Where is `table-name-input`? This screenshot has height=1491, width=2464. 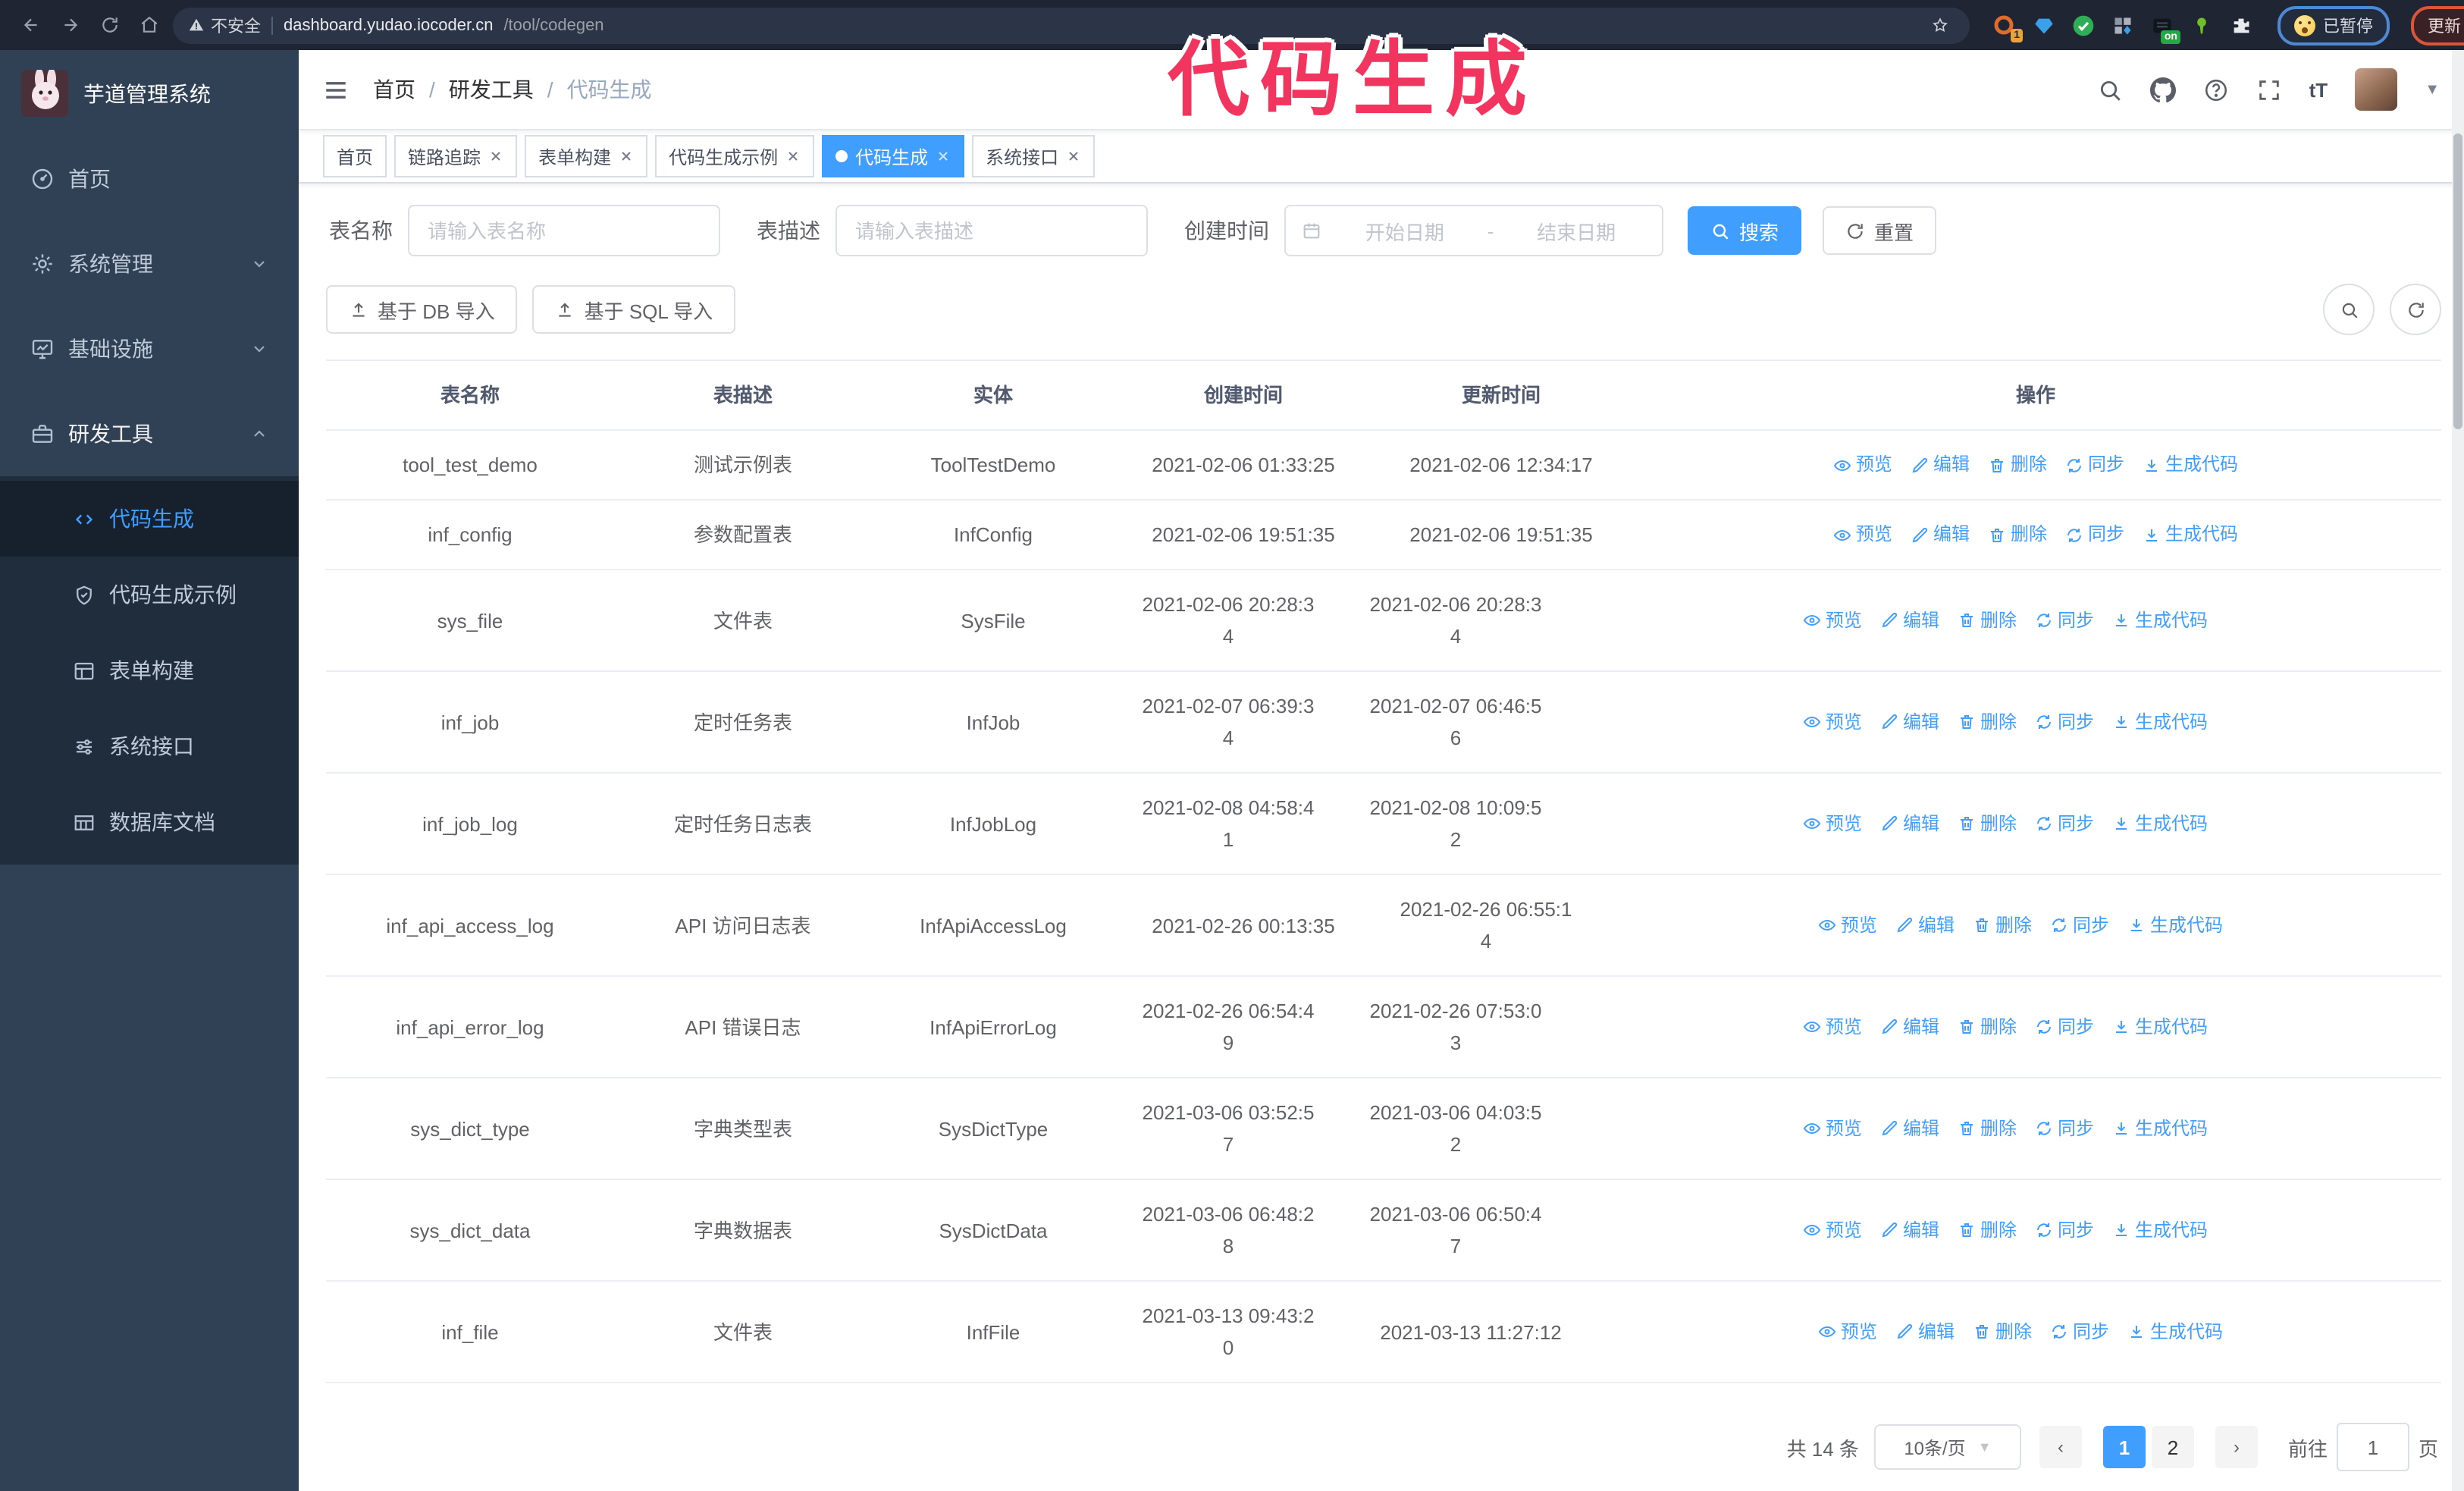
table-name-input is located at coordinates (564, 230).